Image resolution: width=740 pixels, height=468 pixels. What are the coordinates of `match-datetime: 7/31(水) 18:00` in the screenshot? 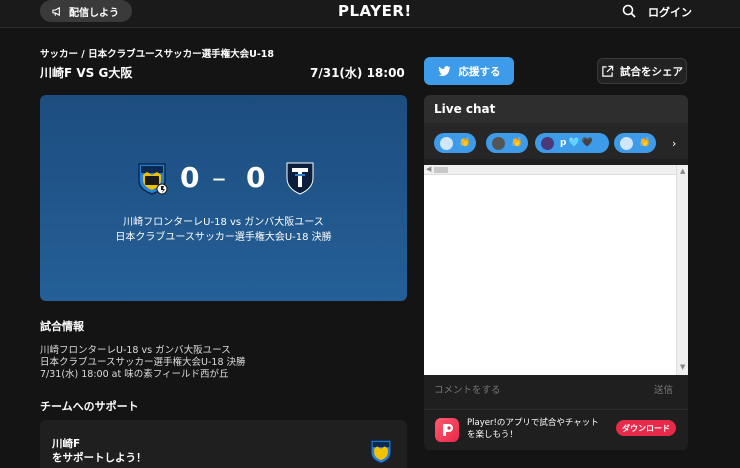 It's located at (357, 73).